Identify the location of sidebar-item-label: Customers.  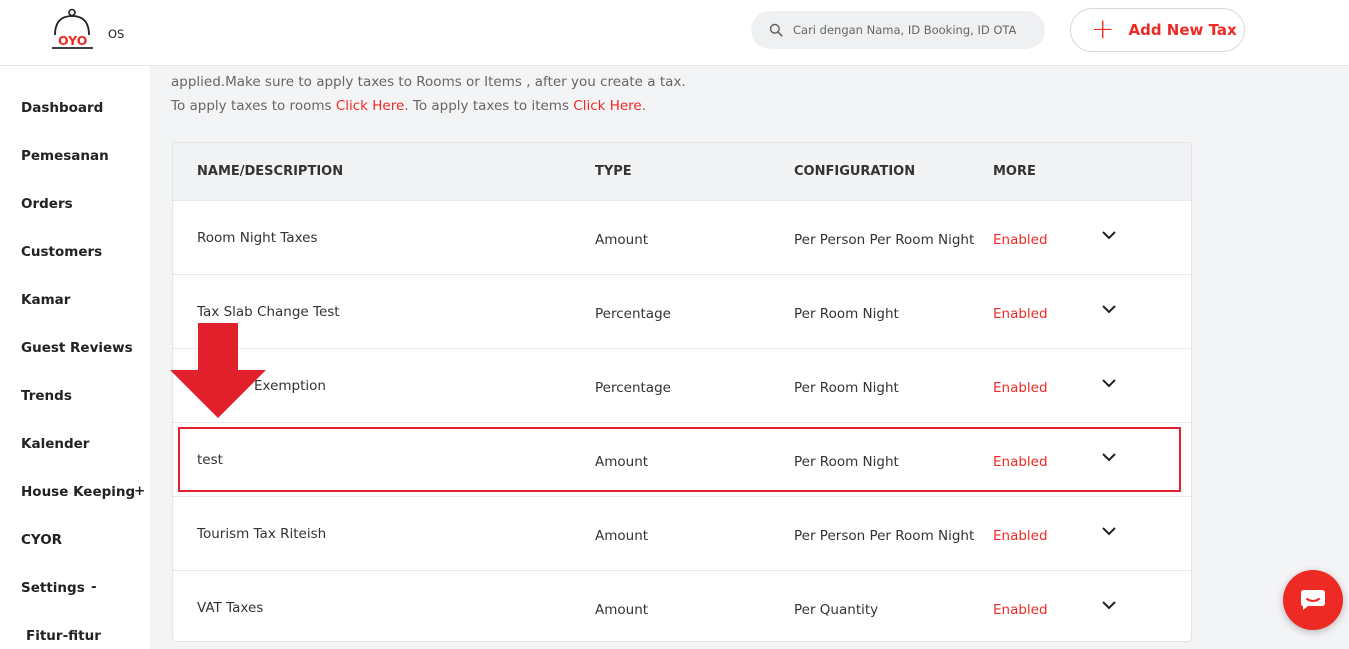
(62, 252).